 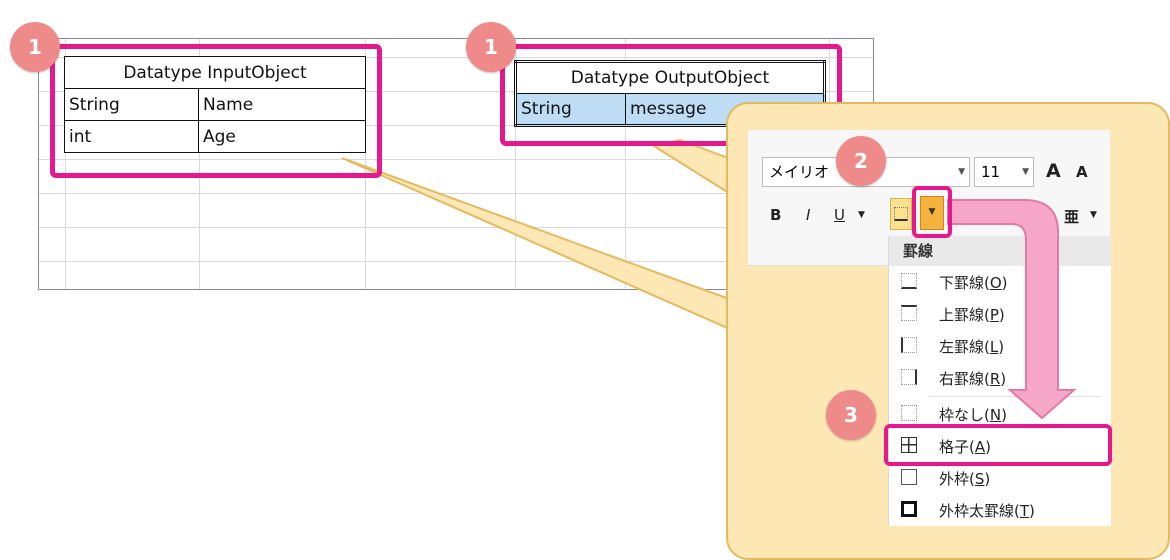 I want to click on border-right-icon, so click(x=909, y=377).